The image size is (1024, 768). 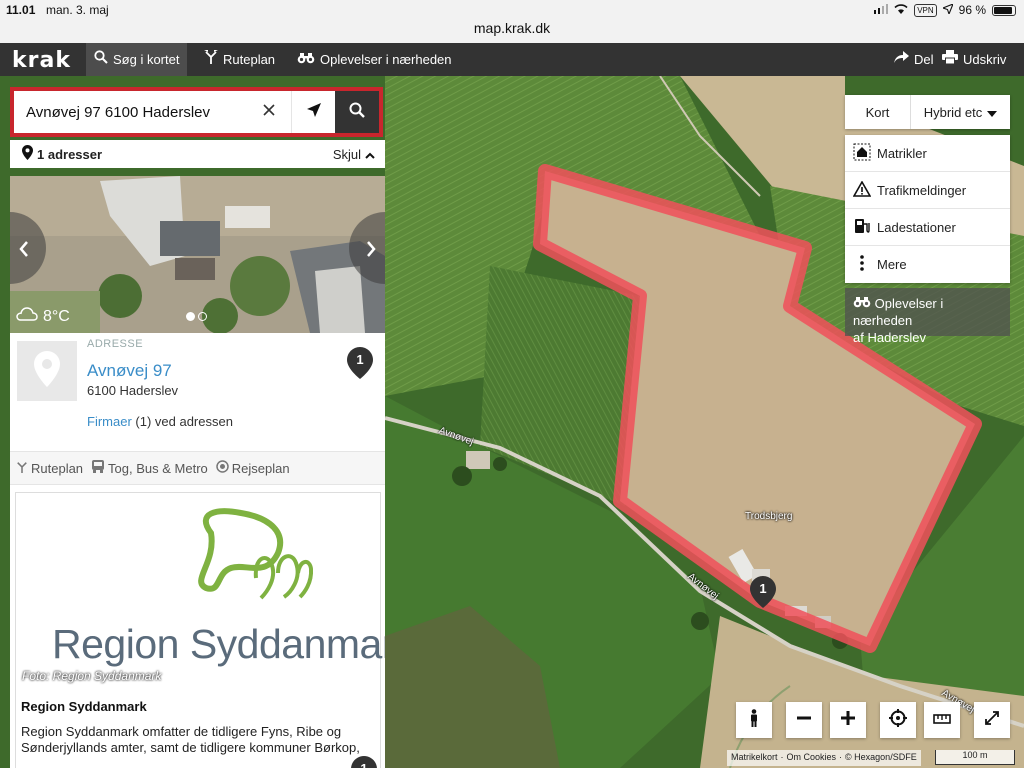 I want to click on chevron-right-icon, so click(x=371, y=248).